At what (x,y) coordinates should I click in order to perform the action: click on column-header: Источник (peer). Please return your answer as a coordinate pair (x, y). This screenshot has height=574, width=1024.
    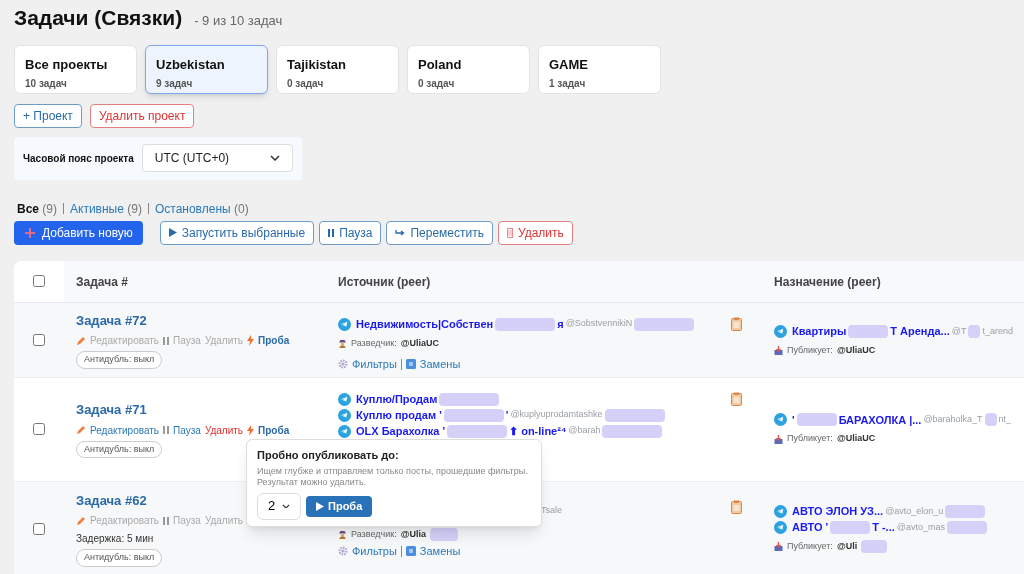
    Looking at the image, I should click on (384, 282).